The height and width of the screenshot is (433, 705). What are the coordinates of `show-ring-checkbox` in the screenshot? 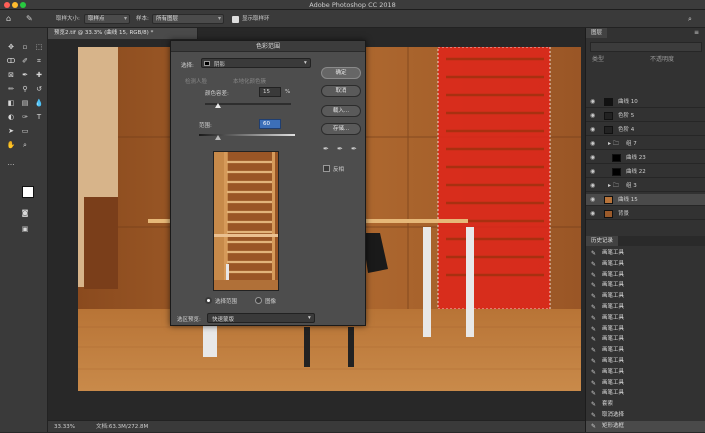 It's located at (235, 19).